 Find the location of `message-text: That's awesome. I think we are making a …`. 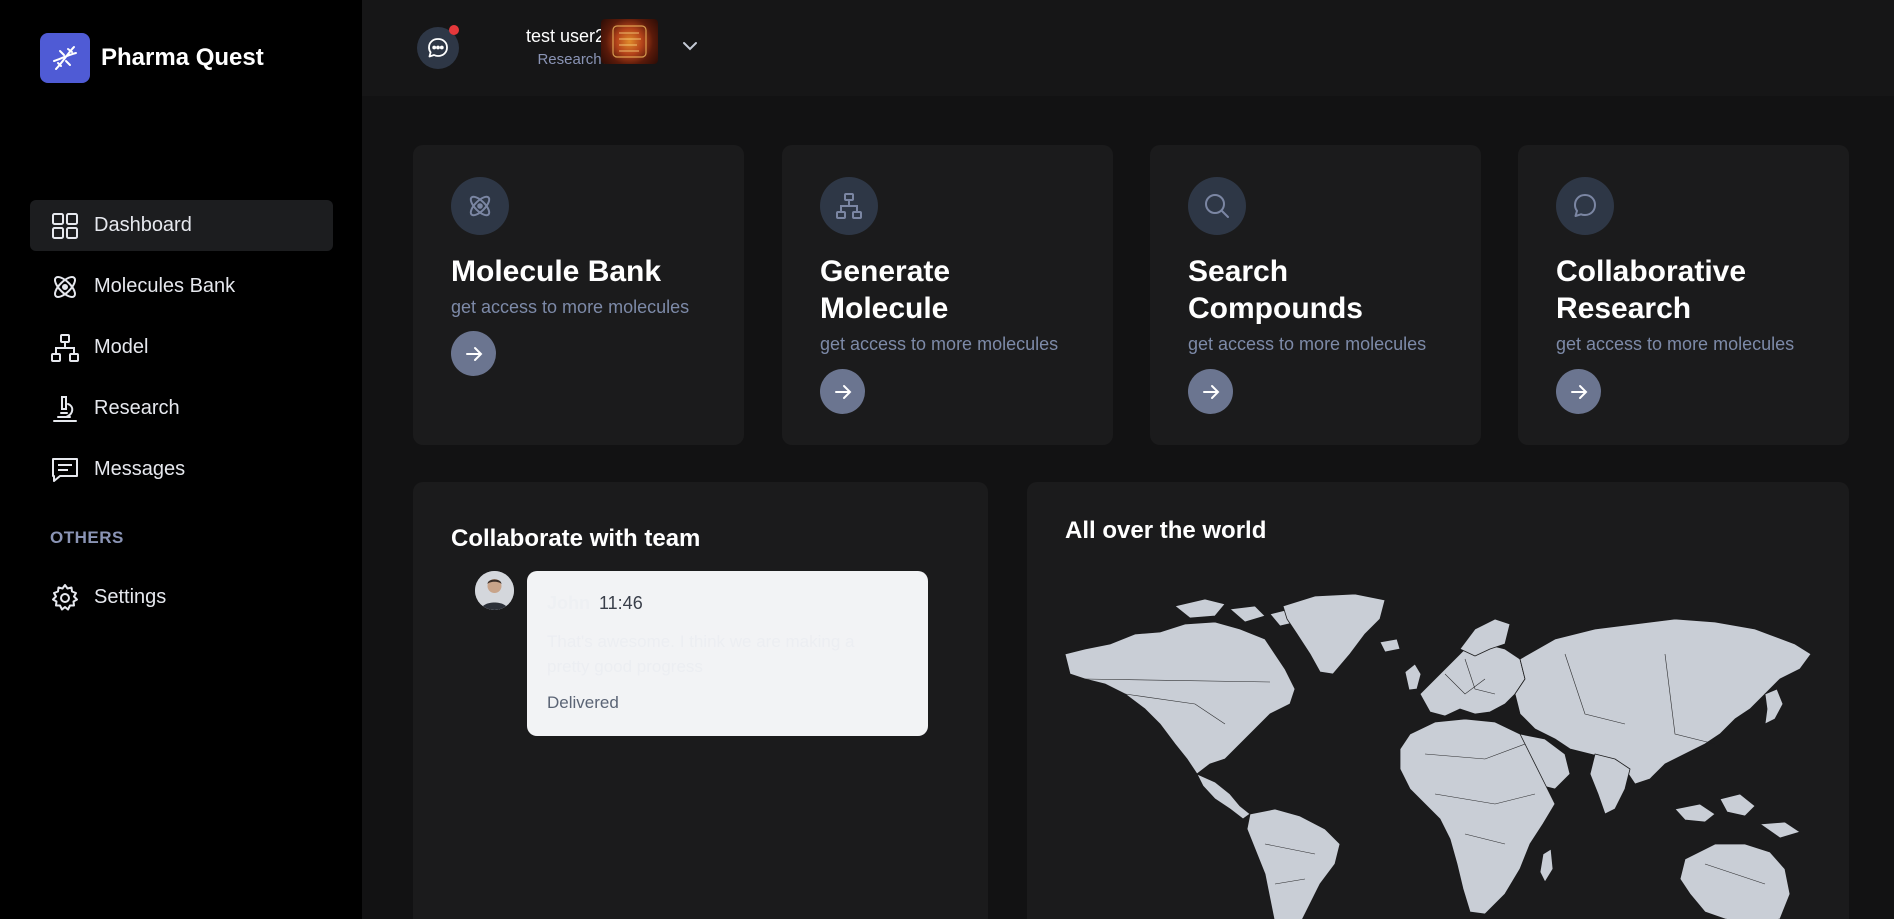

message-text: That's awesome. I think we are making a … is located at coordinates (701, 654).